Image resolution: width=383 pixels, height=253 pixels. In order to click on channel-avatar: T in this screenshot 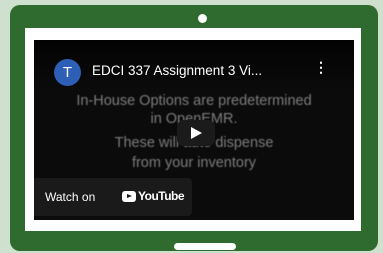, I will do `click(67, 72)`.